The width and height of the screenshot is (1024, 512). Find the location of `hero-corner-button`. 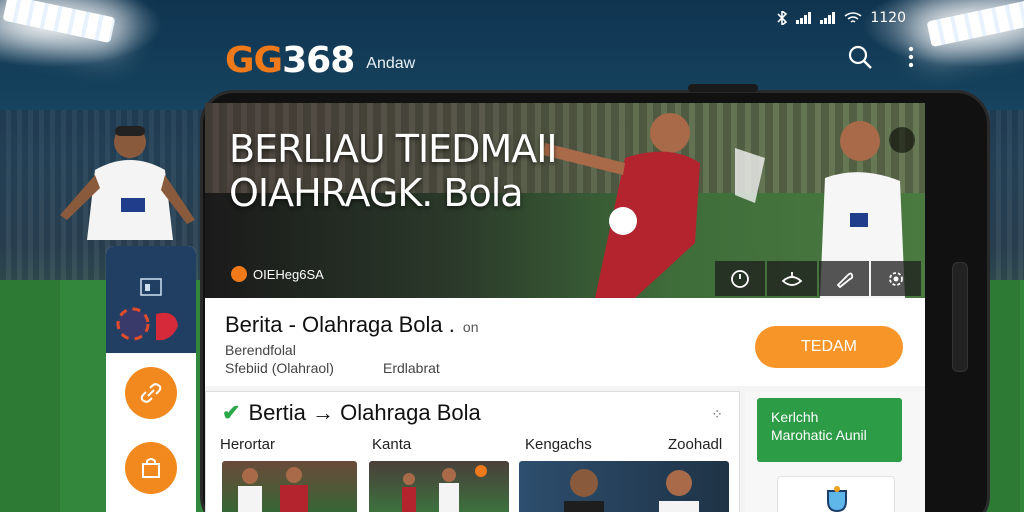

hero-corner-button is located at coordinates (902, 140).